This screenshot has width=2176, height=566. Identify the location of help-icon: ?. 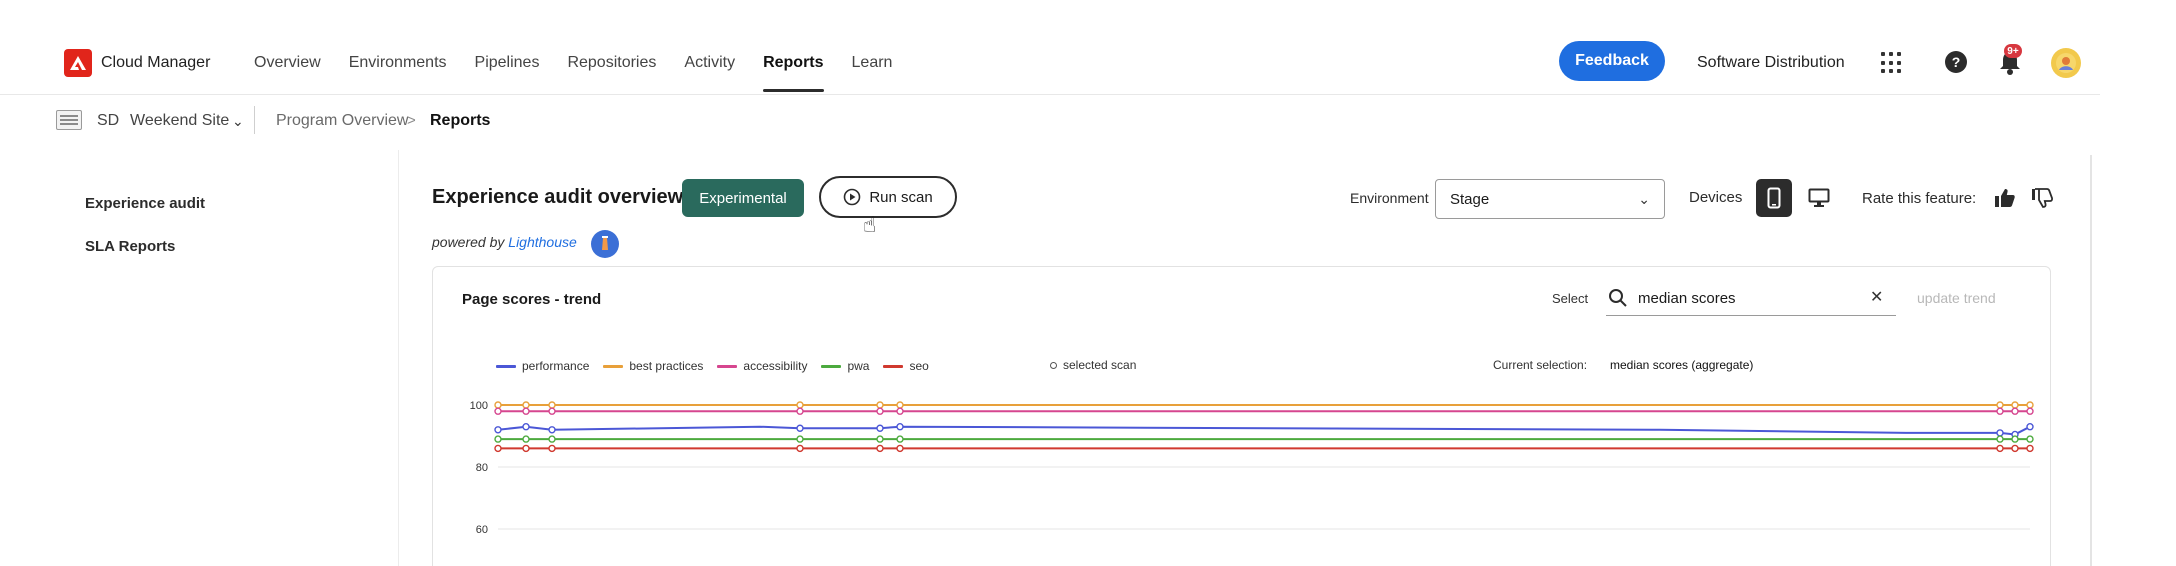
(1956, 62).